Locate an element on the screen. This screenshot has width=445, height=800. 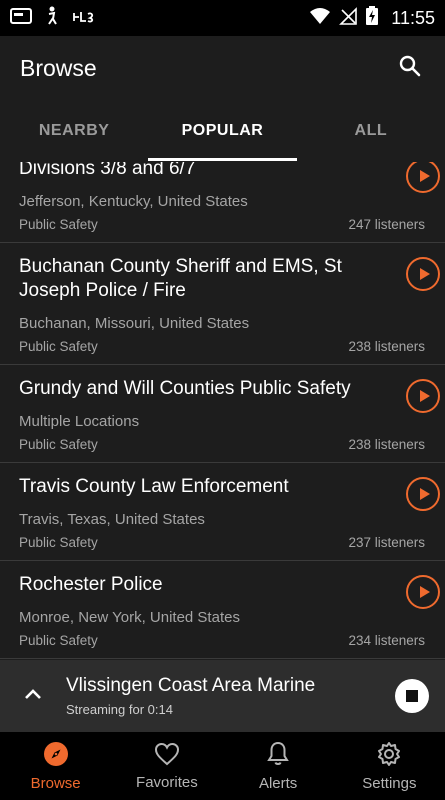
tab-label: ALL is located at coordinates (371, 130).